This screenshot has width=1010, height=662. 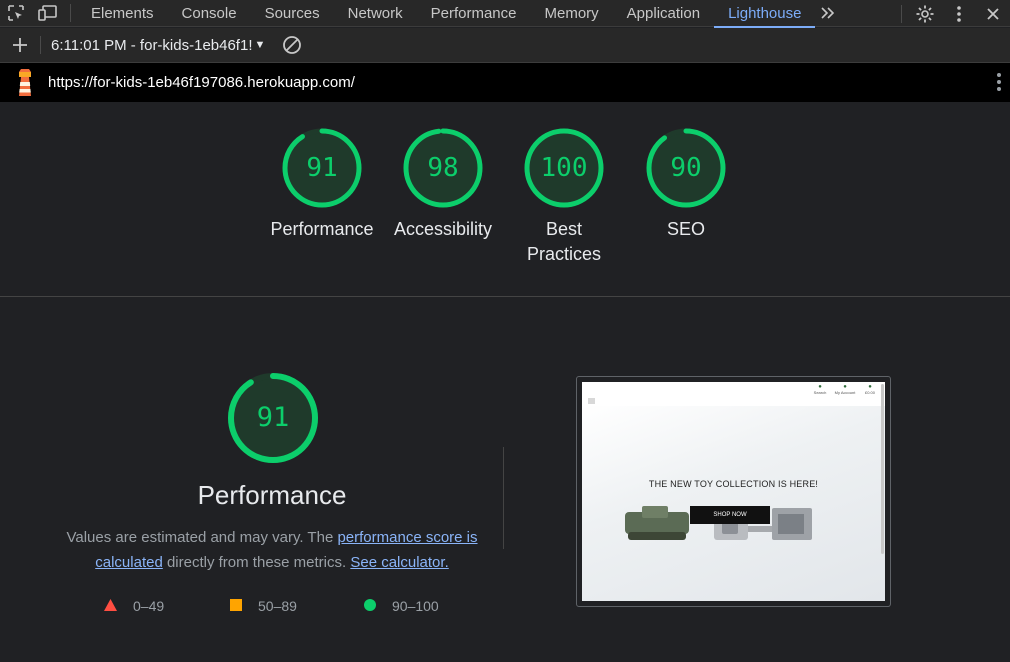 What do you see at coordinates (730, 515) in the screenshot?
I see `shop-now-button: SHOP NOW` at bounding box center [730, 515].